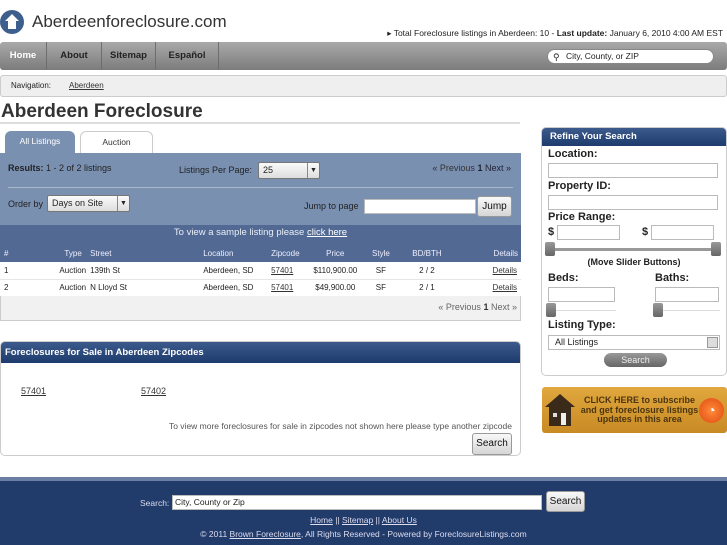 The width and height of the screenshot is (727, 545). I want to click on refine-search-button: Search, so click(635, 360).